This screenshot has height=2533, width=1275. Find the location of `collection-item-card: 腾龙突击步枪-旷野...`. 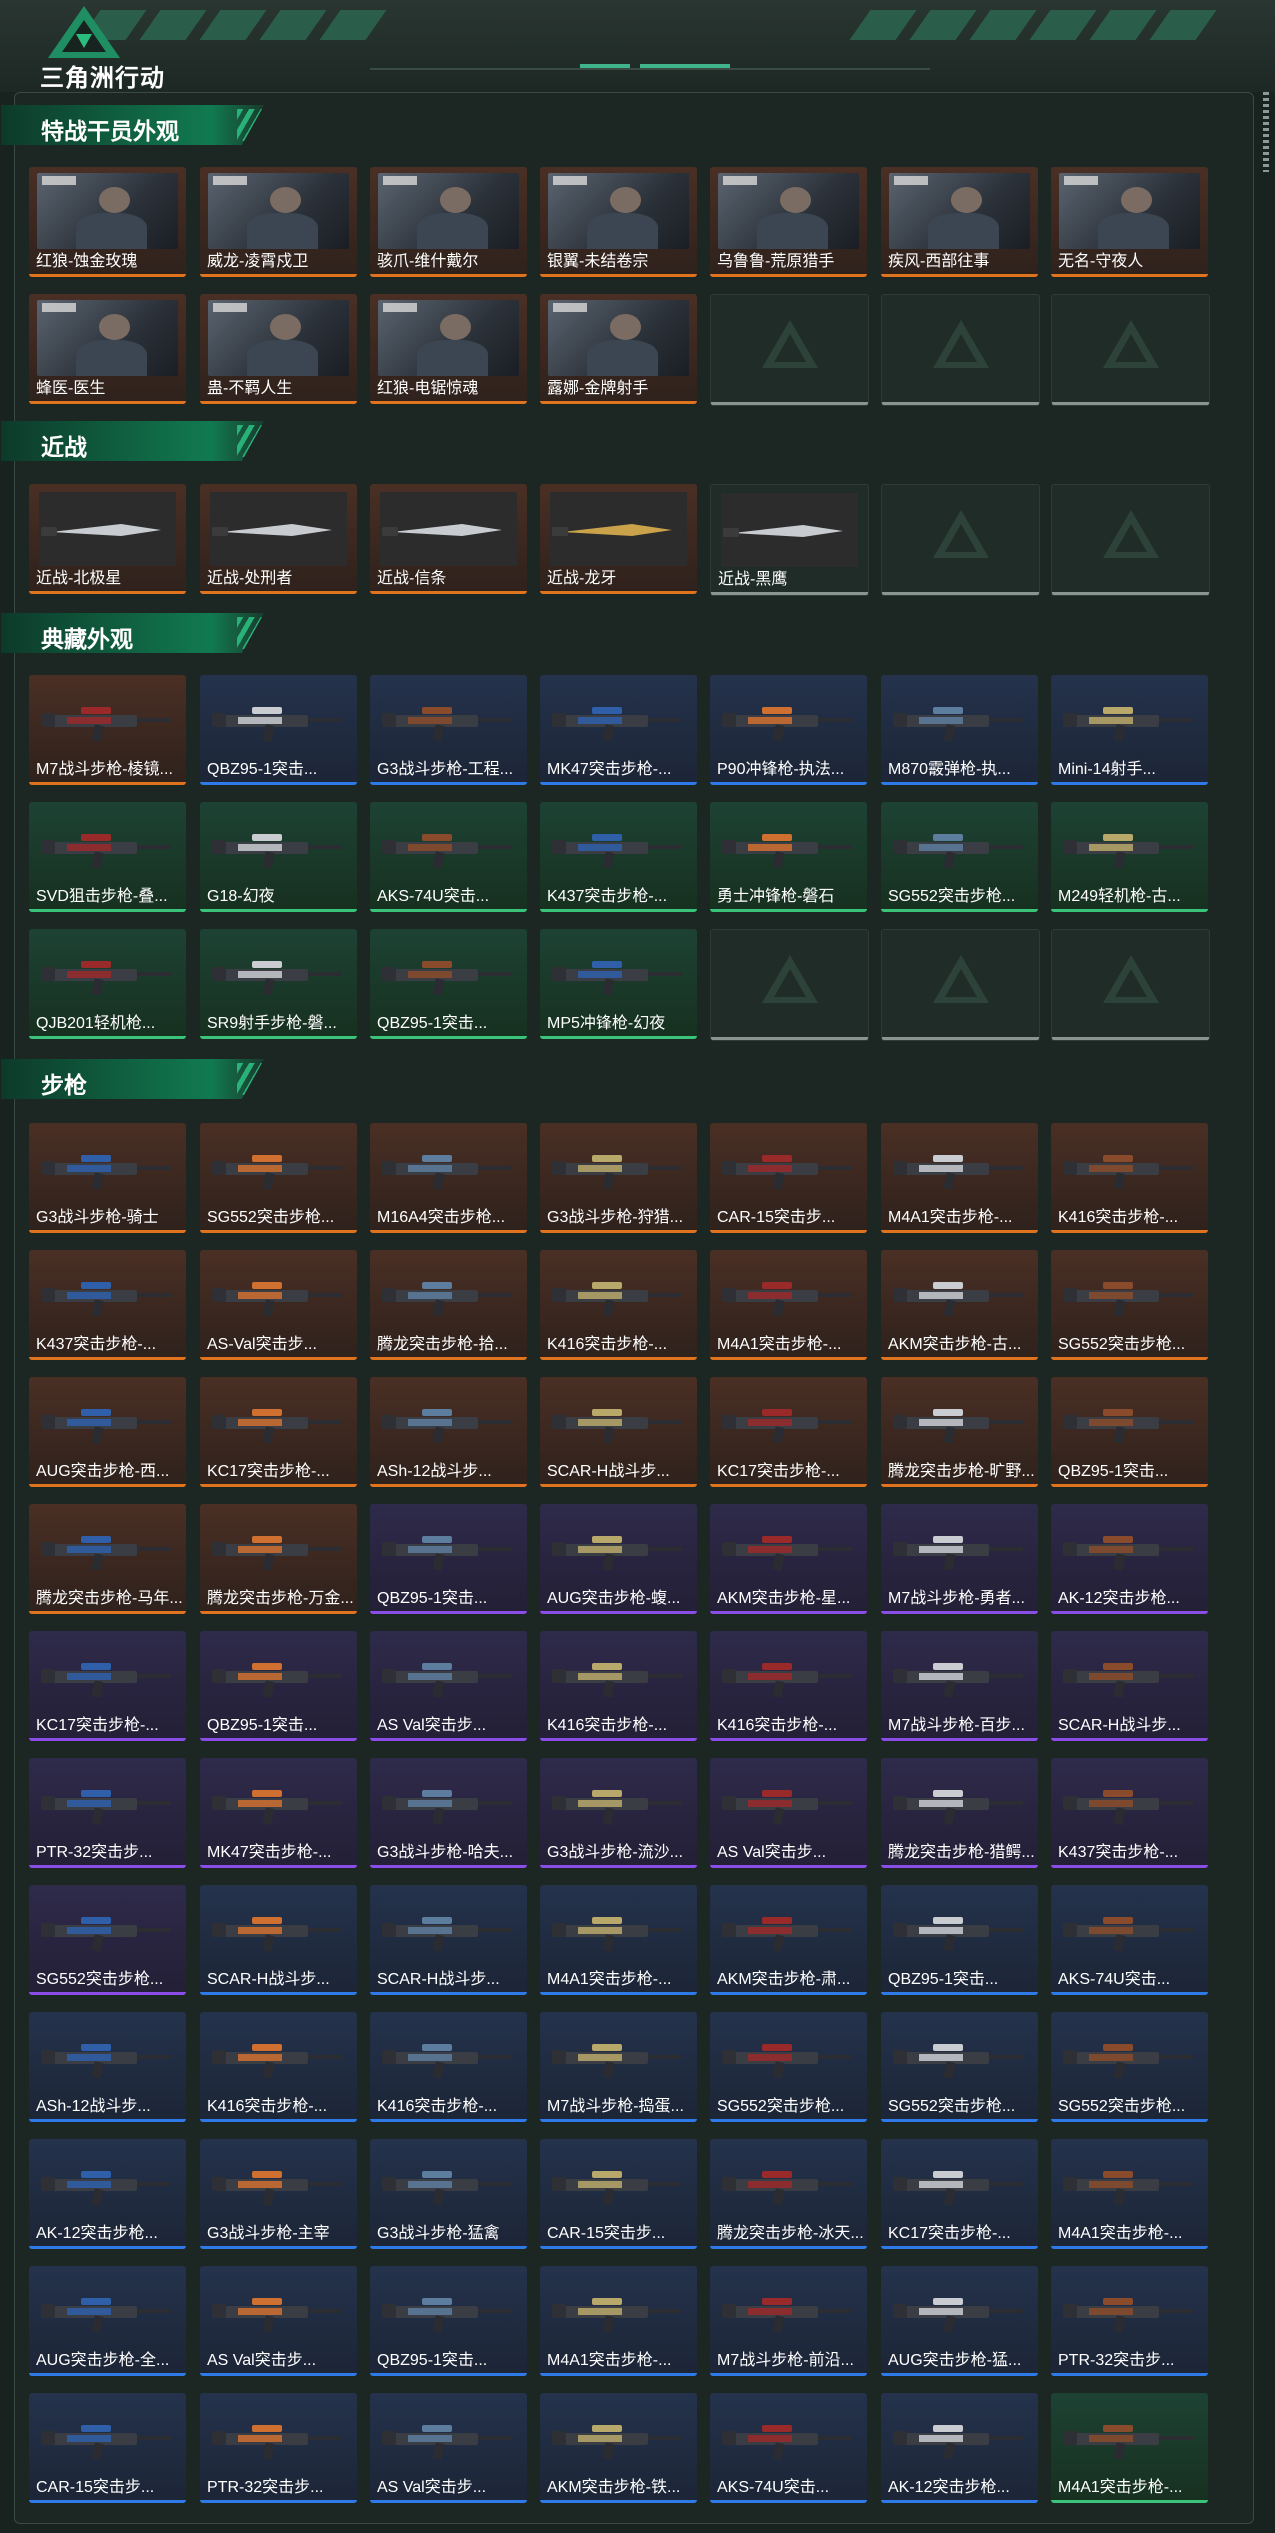

collection-item-card: 腾龙突击步枪-旷野... is located at coordinates (959, 1432).